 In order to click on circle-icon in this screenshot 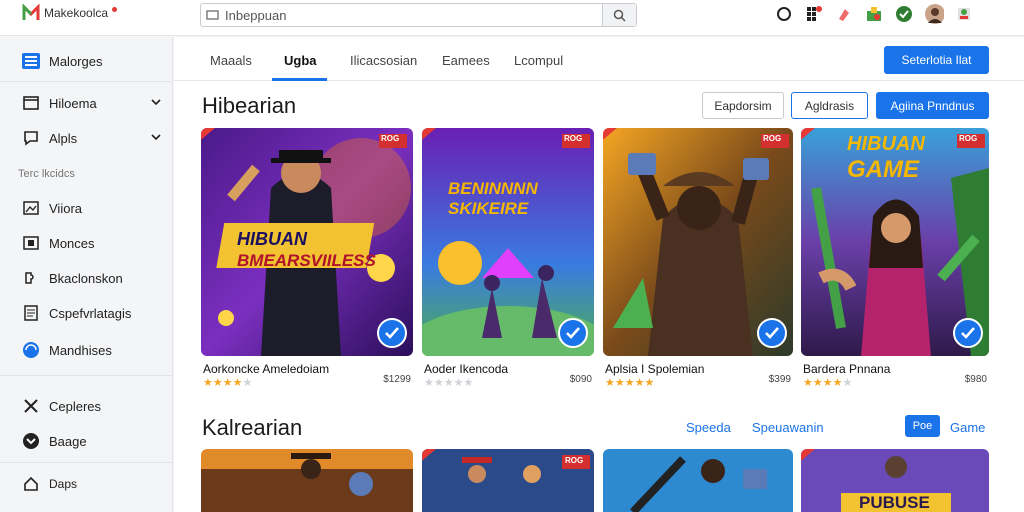, I will do `click(784, 14)`.